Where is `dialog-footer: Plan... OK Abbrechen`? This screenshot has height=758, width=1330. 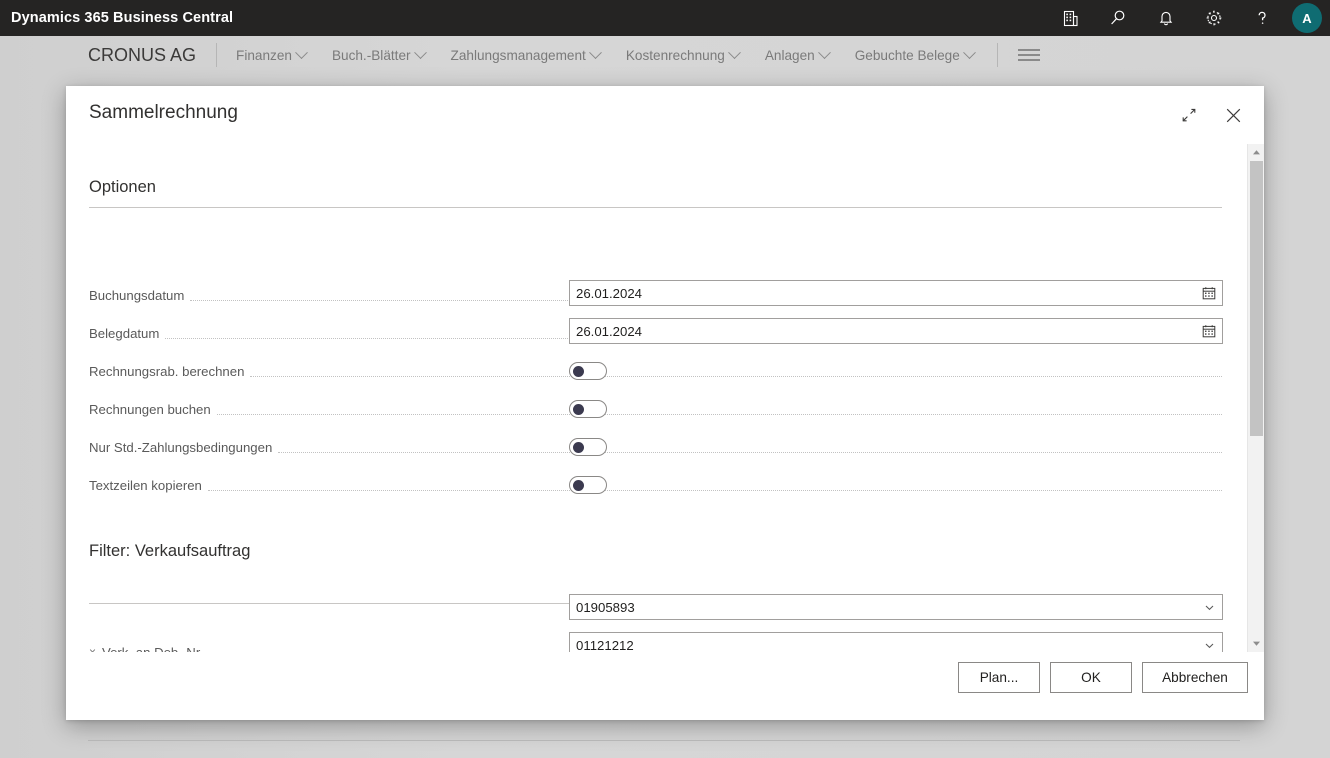 dialog-footer: Plan... OK Abbrechen is located at coordinates (665, 686).